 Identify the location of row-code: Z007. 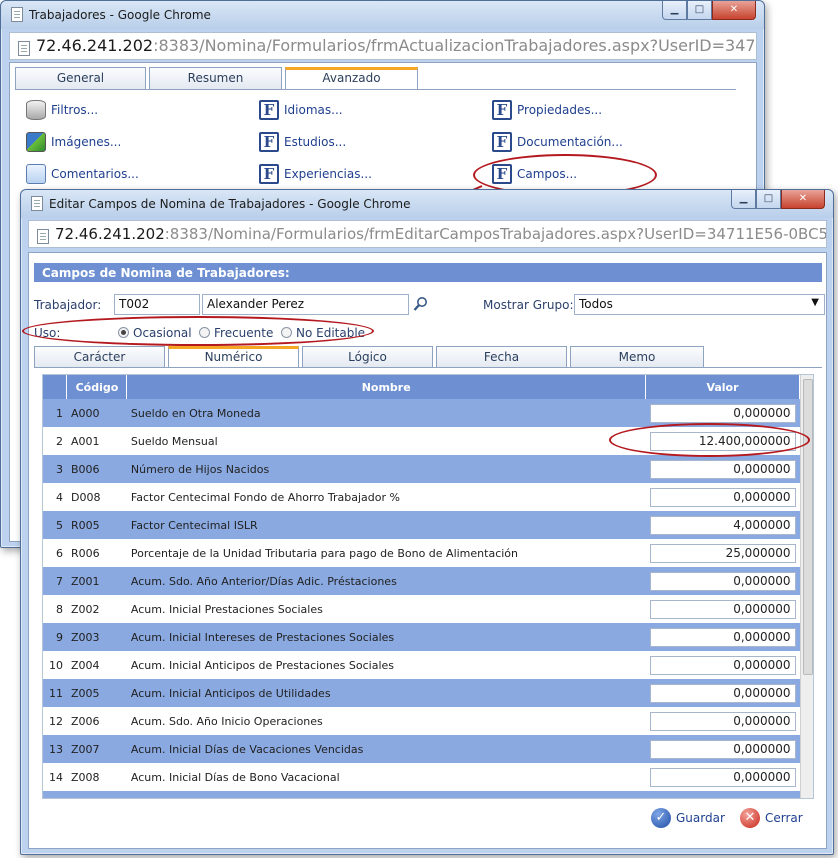
(96, 749).